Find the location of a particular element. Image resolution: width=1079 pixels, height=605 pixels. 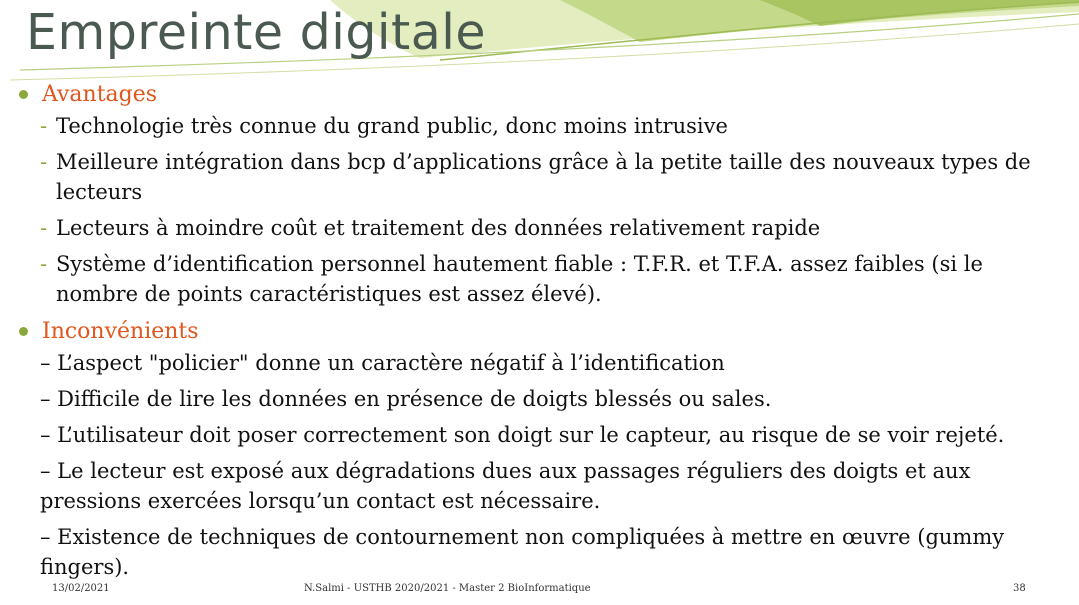

slide-title: Empreinte digitale is located at coordinates (256, 32).